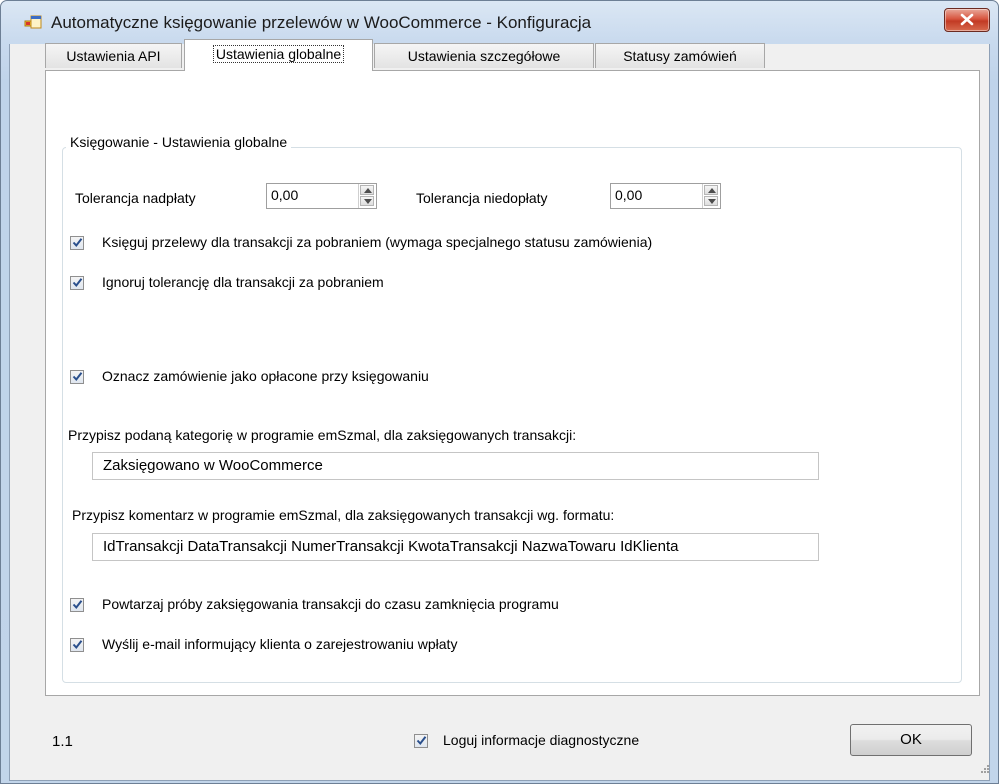 Image resolution: width=999 pixels, height=784 pixels. I want to click on overpayment-label: Tolerancja nadpłaty, so click(135, 198).